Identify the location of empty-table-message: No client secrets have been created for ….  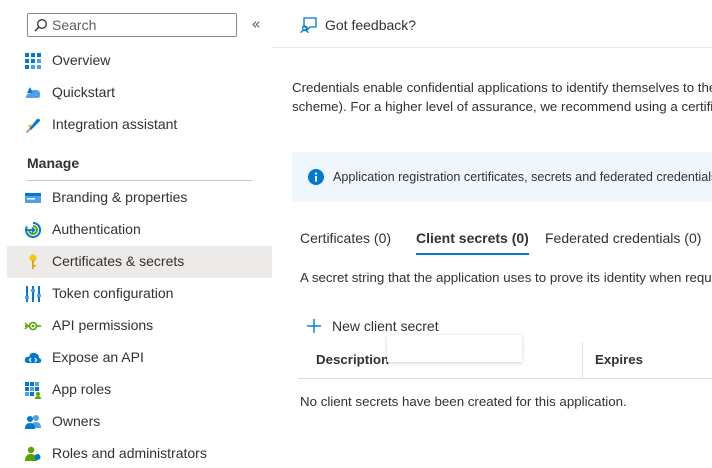
(463, 401).